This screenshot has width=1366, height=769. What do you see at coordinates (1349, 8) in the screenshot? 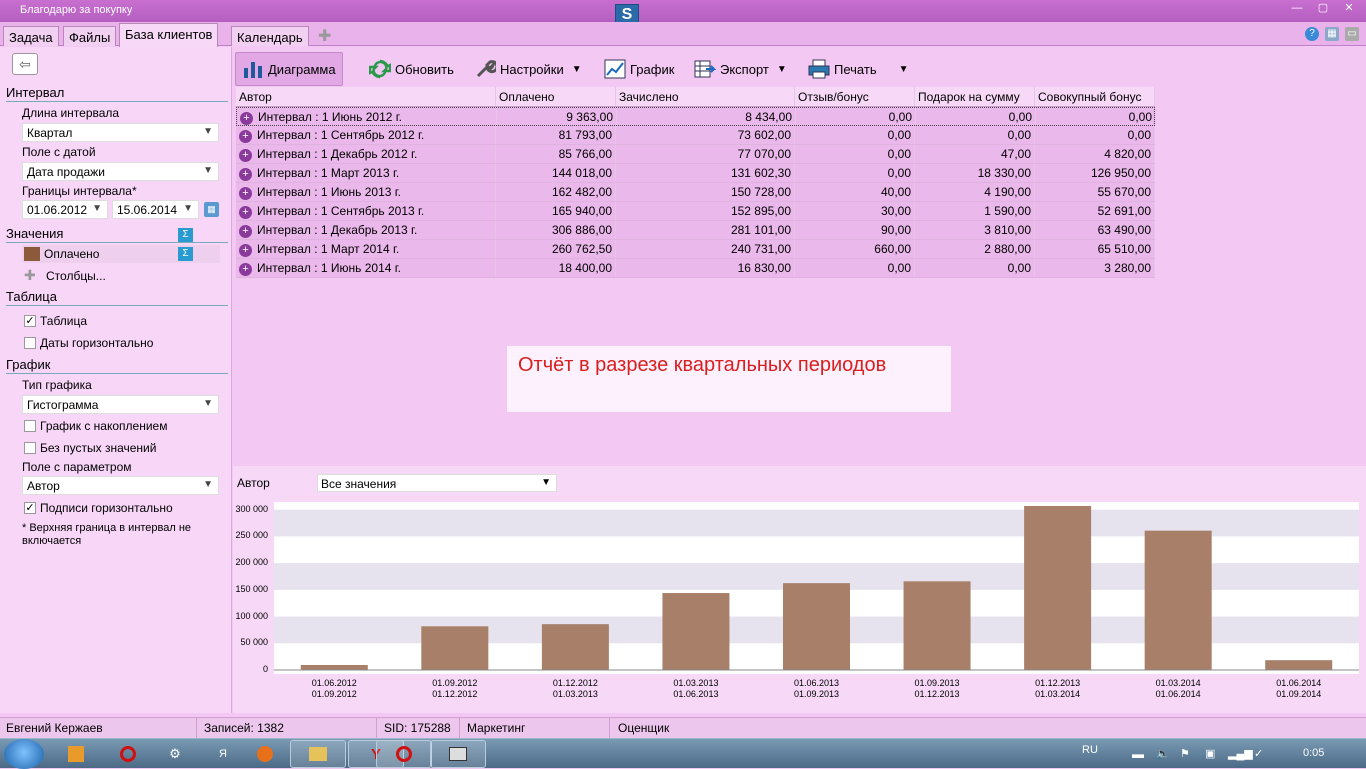
I see `close-button: ✕` at bounding box center [1349, 8].